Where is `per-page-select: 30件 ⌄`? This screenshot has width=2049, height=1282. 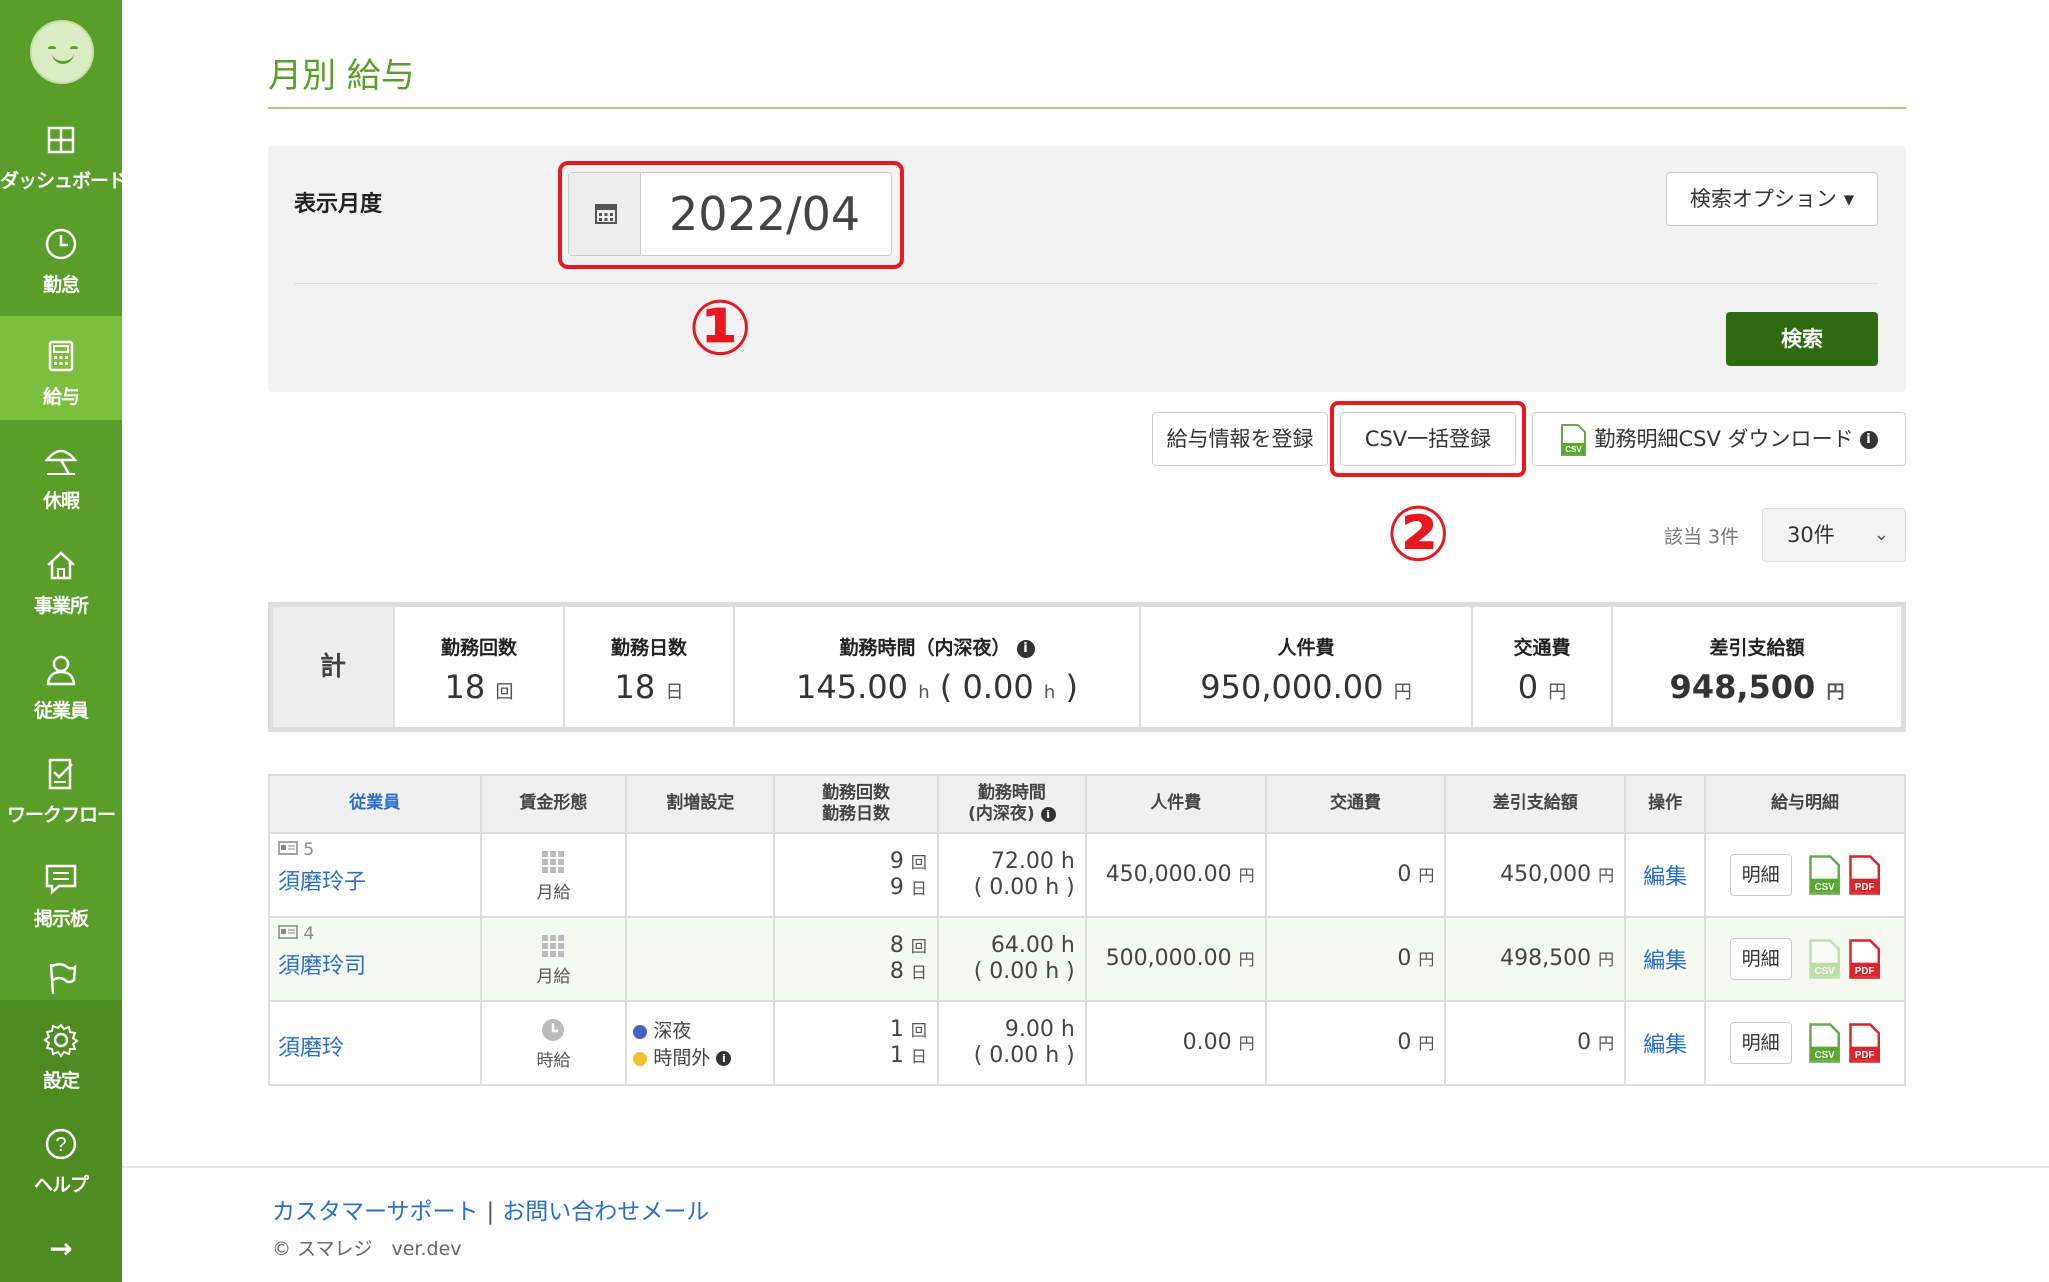
per-page-select: 30件 ⌄ is located at coordinates (1834, 535).